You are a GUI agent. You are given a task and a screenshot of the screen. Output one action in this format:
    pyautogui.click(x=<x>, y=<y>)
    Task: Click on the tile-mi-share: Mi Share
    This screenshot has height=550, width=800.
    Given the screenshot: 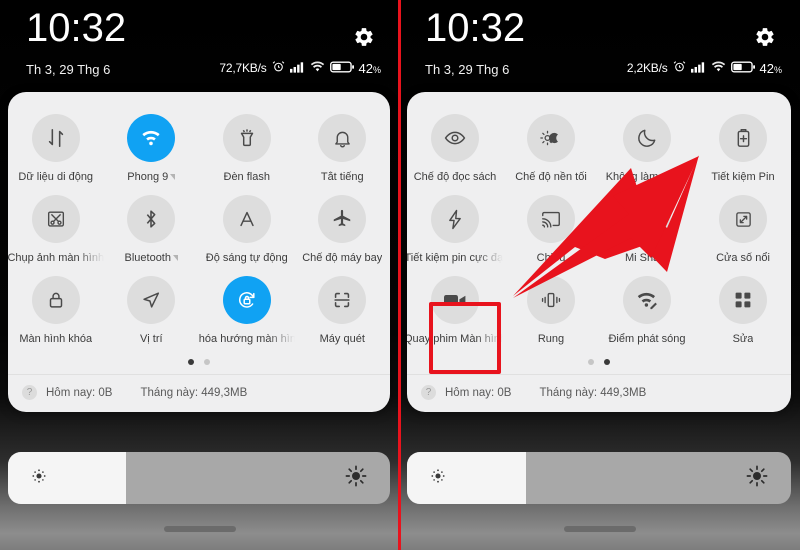 What is the action you would take?
    pyautogui.click(x=647, y=227)
    